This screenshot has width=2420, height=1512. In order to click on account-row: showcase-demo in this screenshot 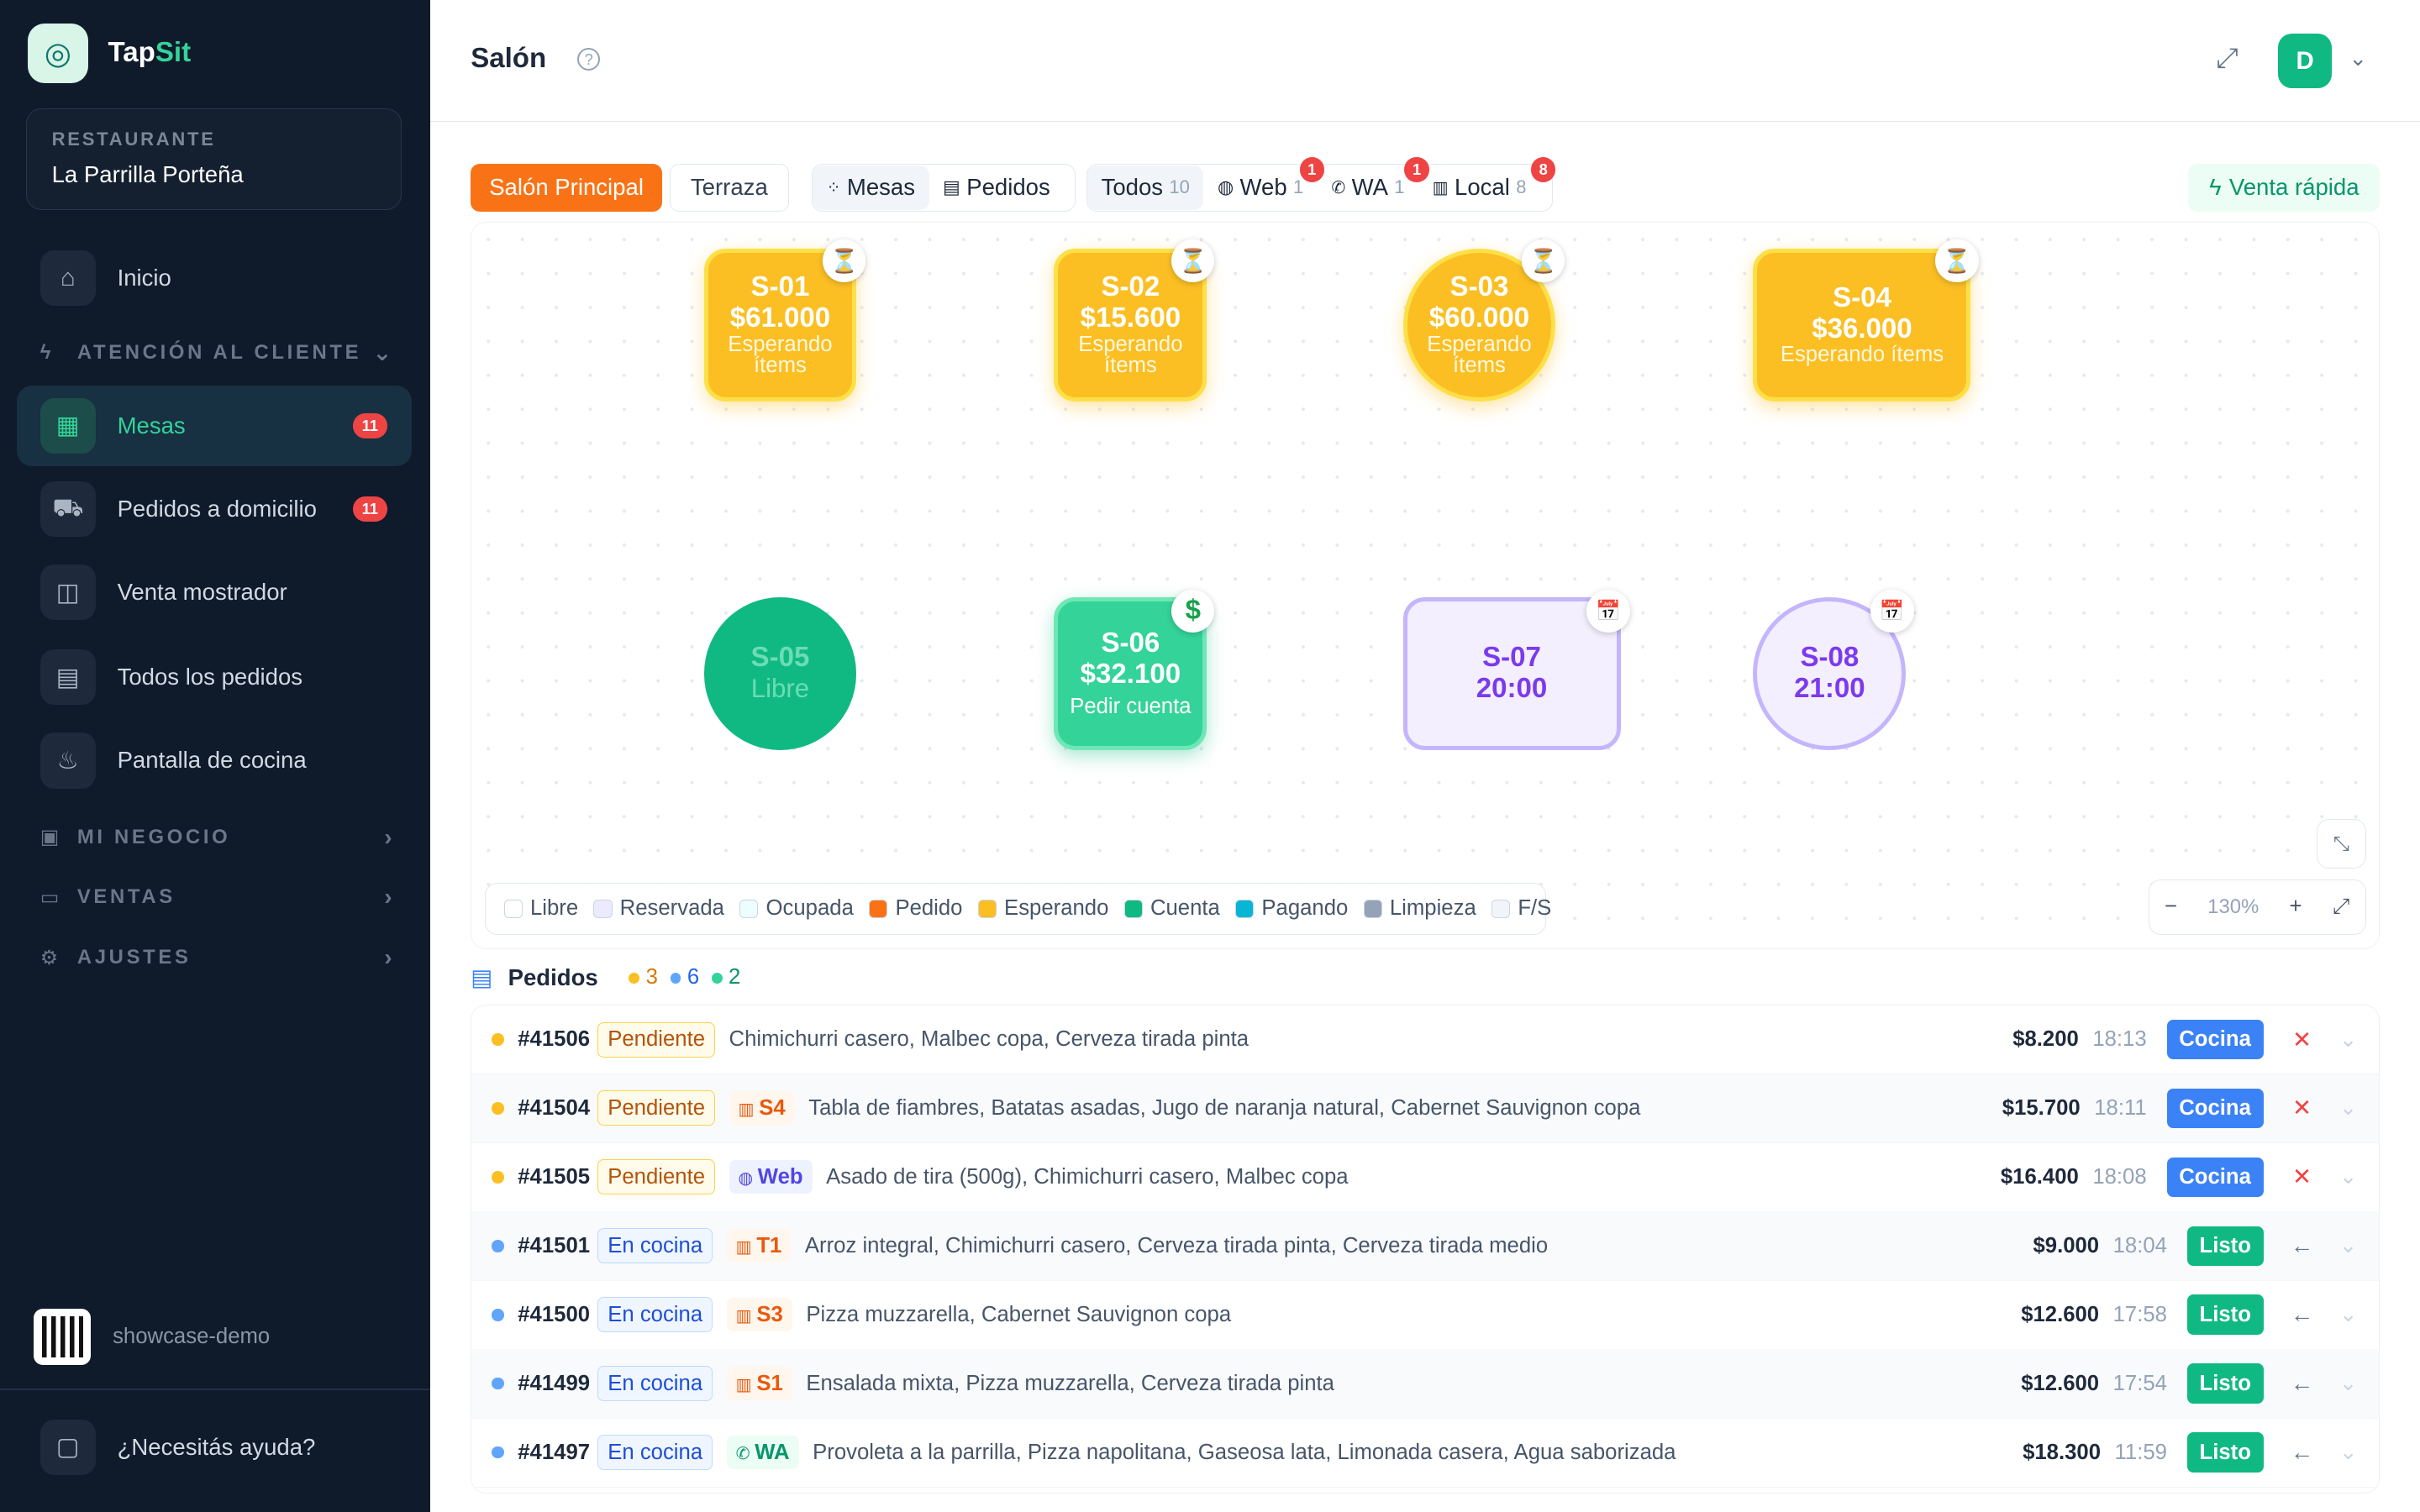, I will do `click(152, 1337)`.